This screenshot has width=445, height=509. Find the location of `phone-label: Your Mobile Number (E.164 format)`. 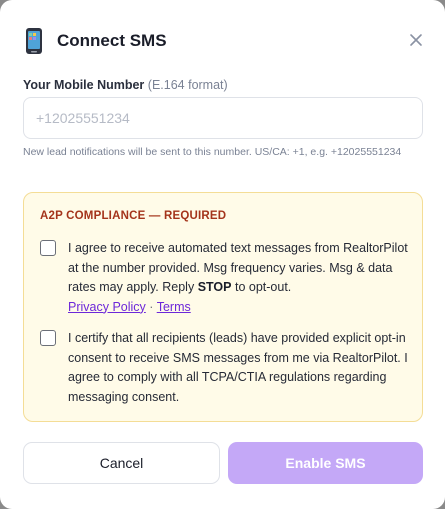

phone-label: Your Mobile Number (E.164 format) is located at coordinates (125, 85).